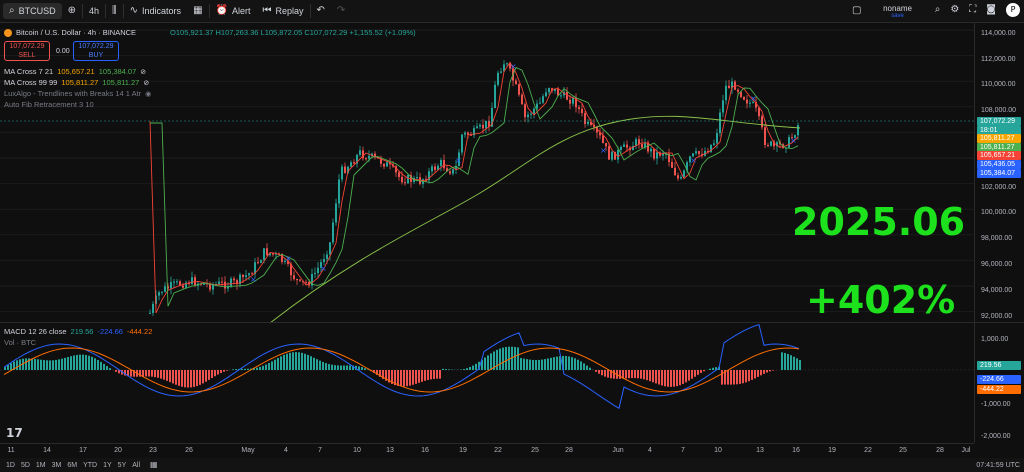 This screenshot has height=472, width=1024. What do you see at coordinates (77, 71) in the screenshot?
I see `ma-cross-1-row: MA Cross 7 21 105,657.21 105,384.07 ⊘` at bounding box center [77, 71].